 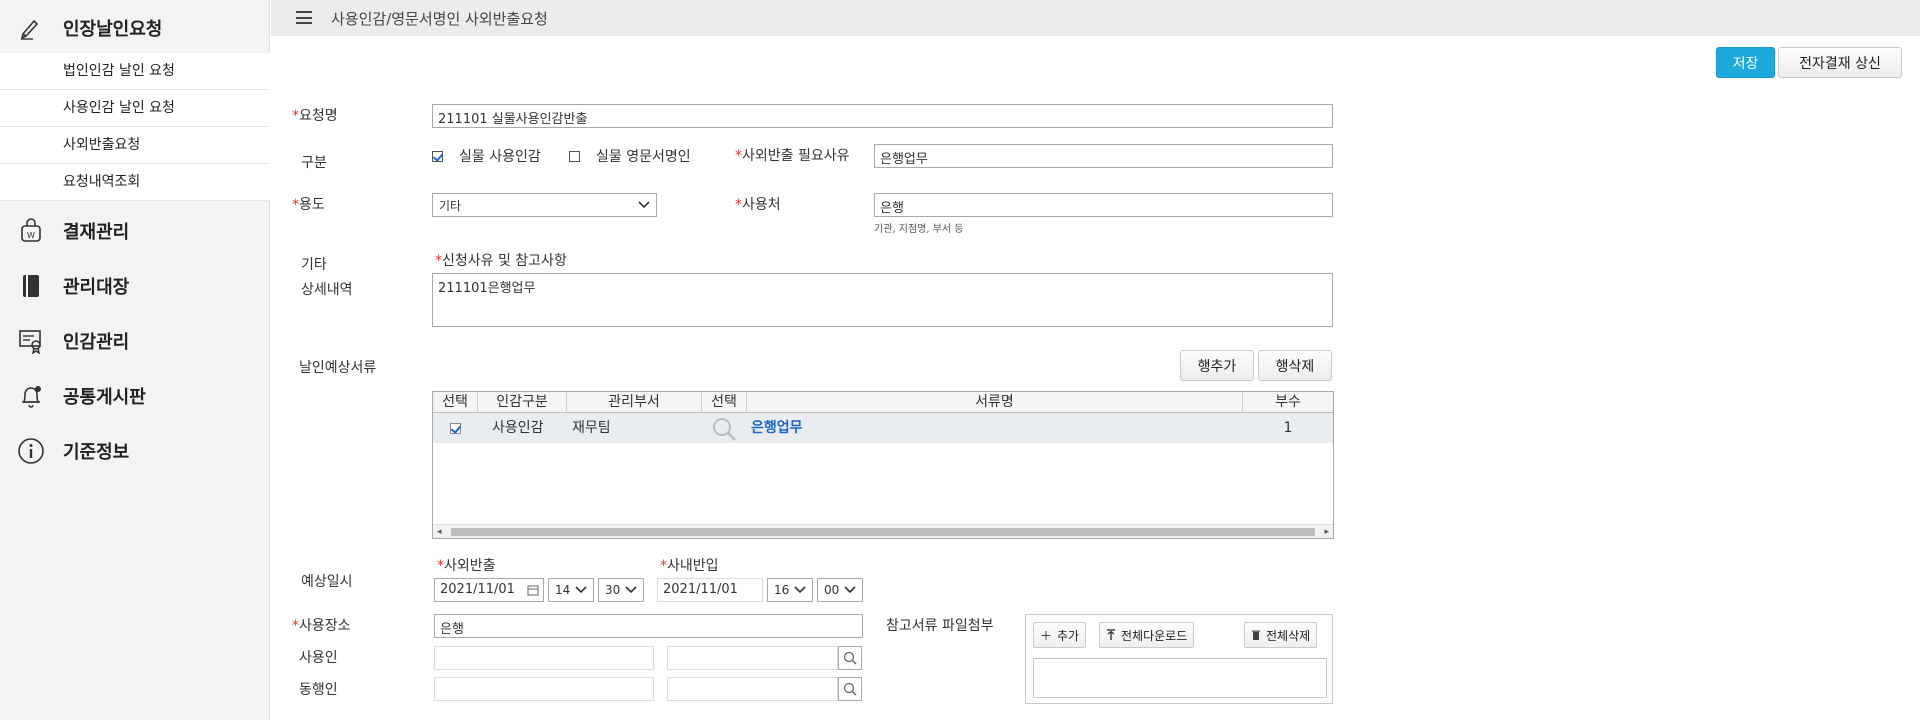 I want to click on sidebar-item-usage-seal: 사용인감 날인 요청, so click(x=135, y=108).